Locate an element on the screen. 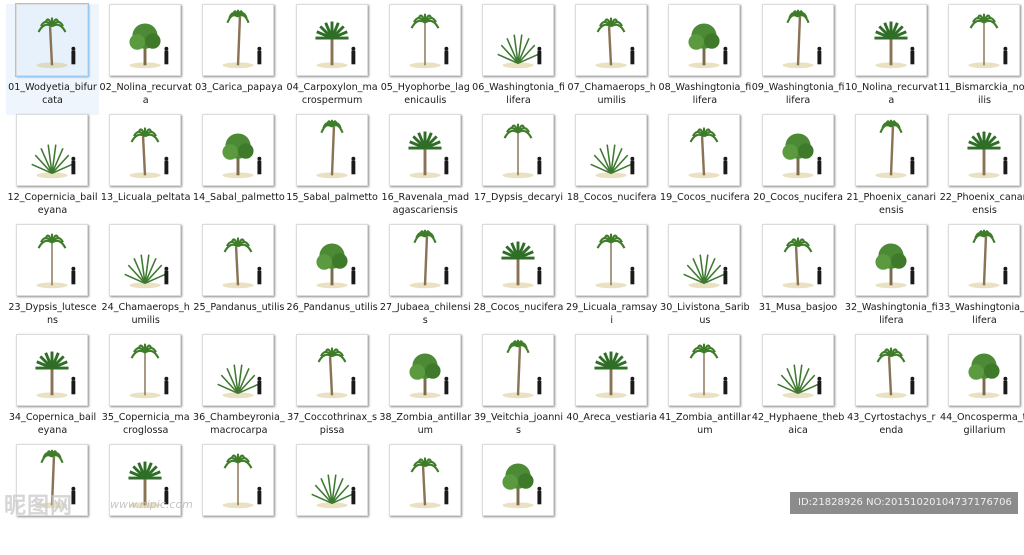  file-name-label: 27_Jubaea_chilensis is located at coordinates (425, 314).